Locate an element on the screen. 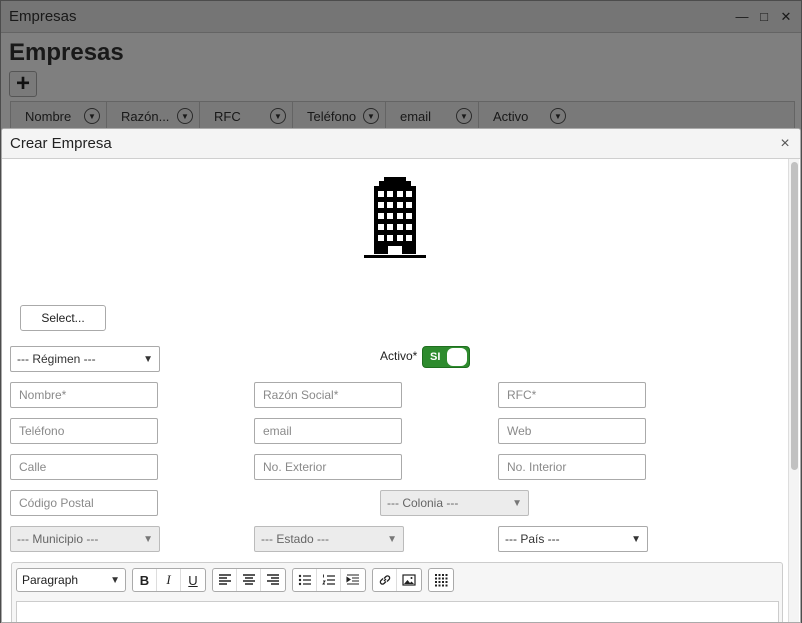 The height and width of the screenshot is (623, 802). municipio-select-value: --- Municipio --- is located at coordinates (58, 539).